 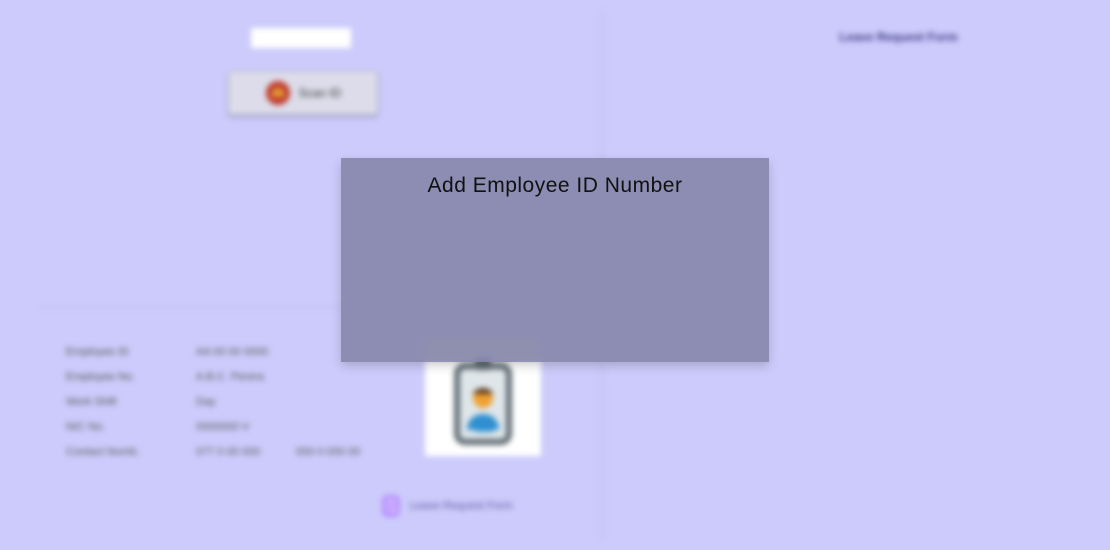 I want to click on info-row: Contact Numb. 077 0 00 000 000 0 000 00, so click(x=226, y=458).